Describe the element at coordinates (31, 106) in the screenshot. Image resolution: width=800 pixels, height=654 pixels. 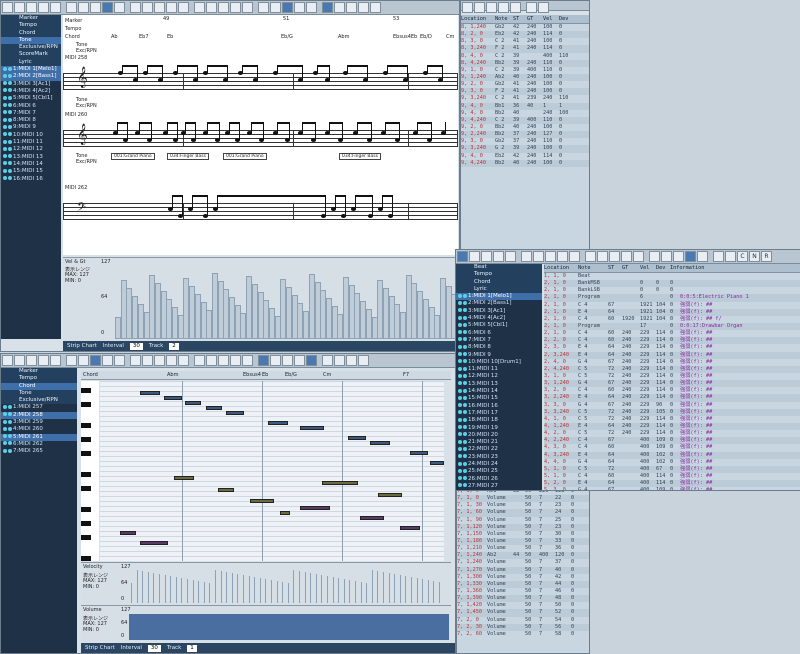
I see `track-row: 6:MIDI 6` at that location.